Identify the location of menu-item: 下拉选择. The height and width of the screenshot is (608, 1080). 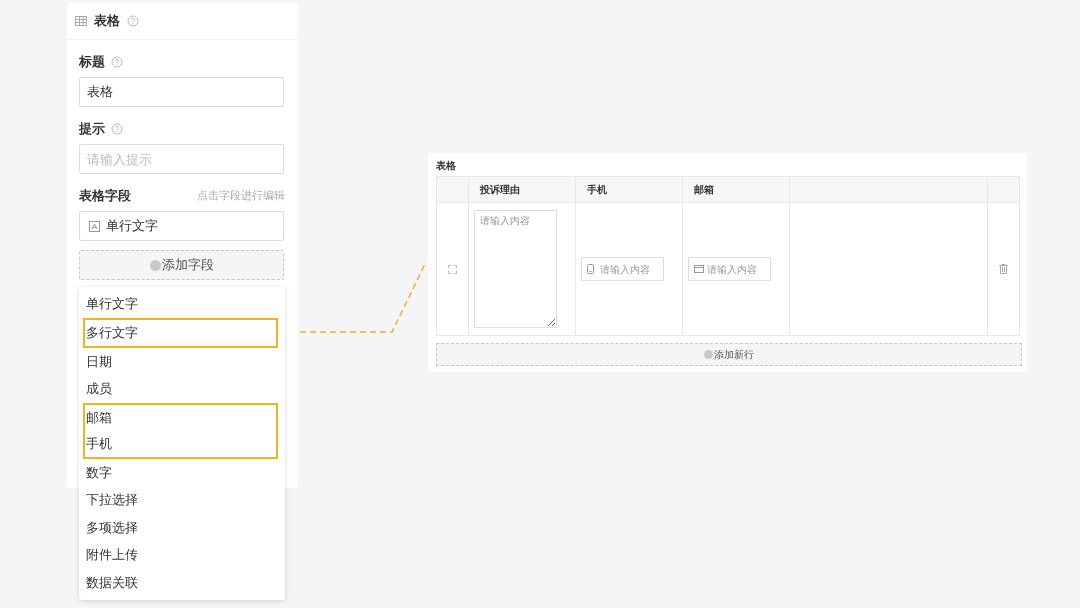
(182, 500).